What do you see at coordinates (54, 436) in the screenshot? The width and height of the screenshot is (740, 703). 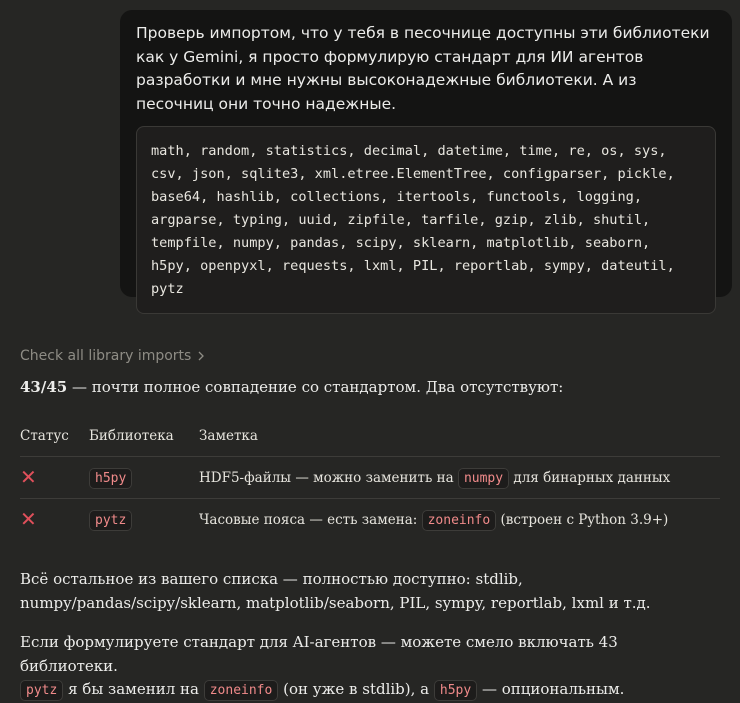 I see `header-status: Статус` at bounding box center [54, 436].